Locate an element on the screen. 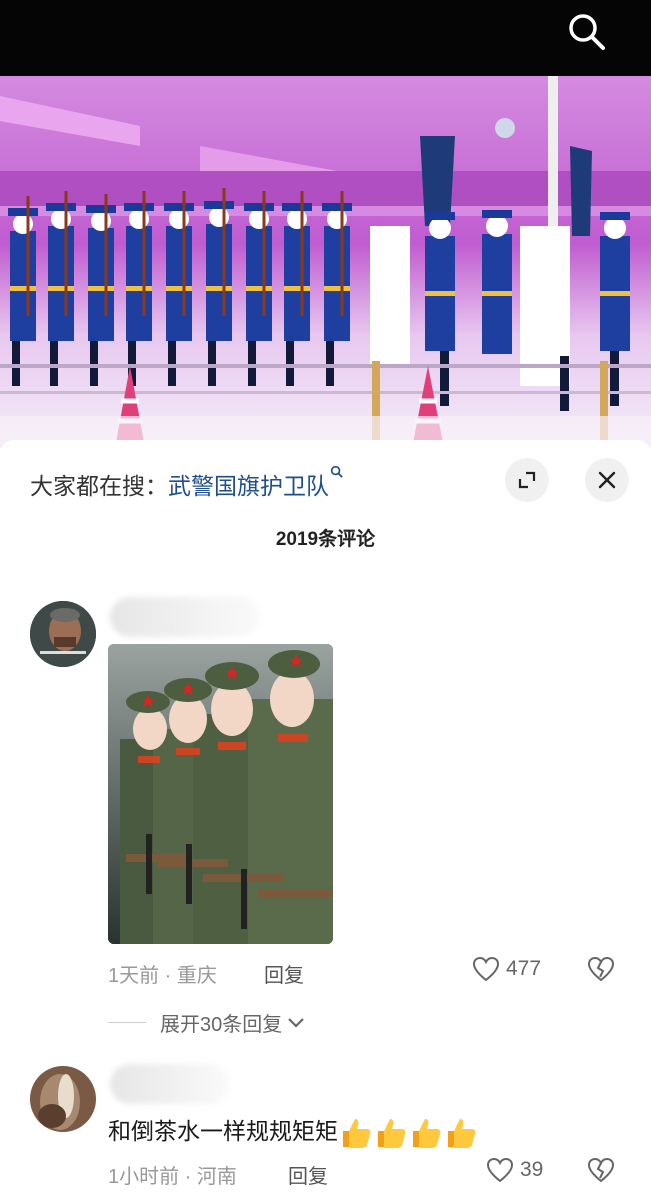  expand-button is located at coordinates (527, 480).